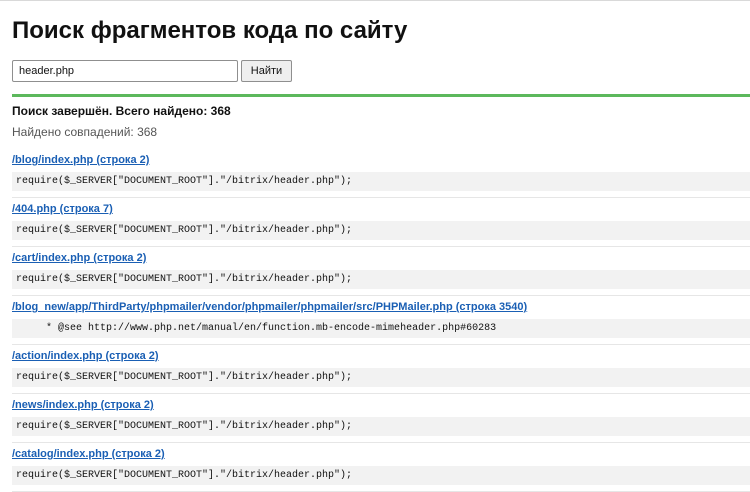  I want to click on result-link: /cart/index.php (строка 2), so click(381, 258).